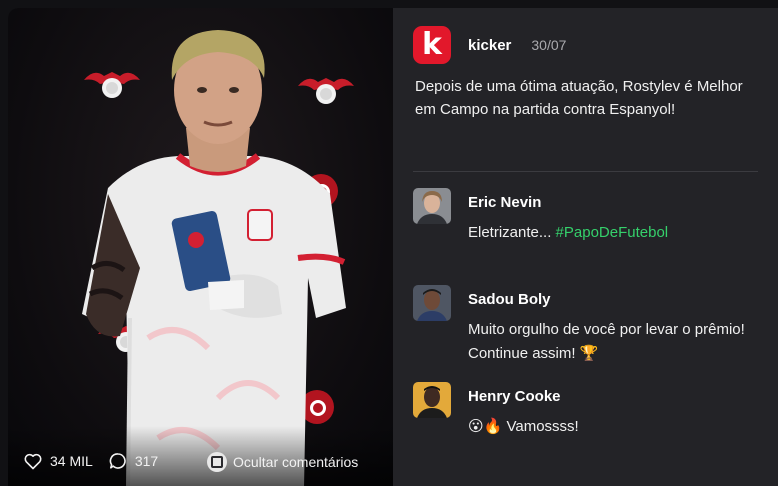  I want to click on post-header: k kicker 30/07, so click(489, 45).